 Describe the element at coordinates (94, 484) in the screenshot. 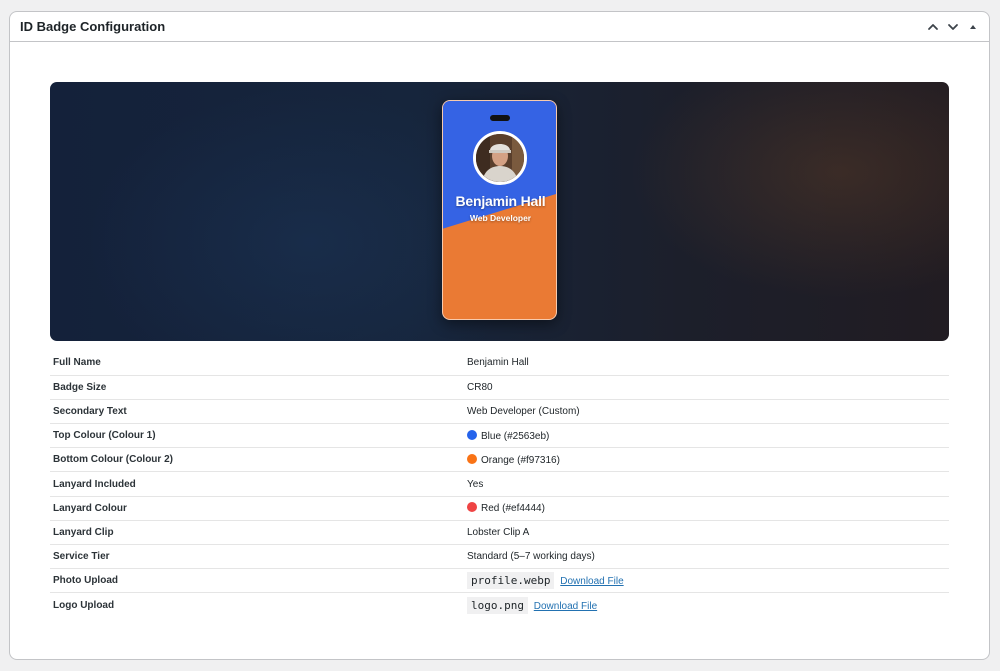

I see `row-label: Lanyard Included` at that location.